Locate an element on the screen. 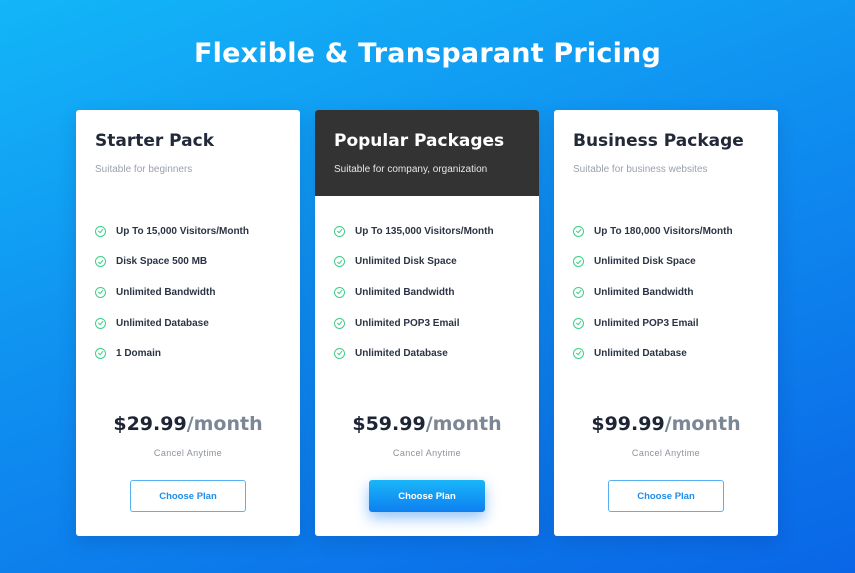 The height and width of the screenshot is (573, 855). card-header: Starter Pack Suitable for beginners is located at coordinates (188, 153).